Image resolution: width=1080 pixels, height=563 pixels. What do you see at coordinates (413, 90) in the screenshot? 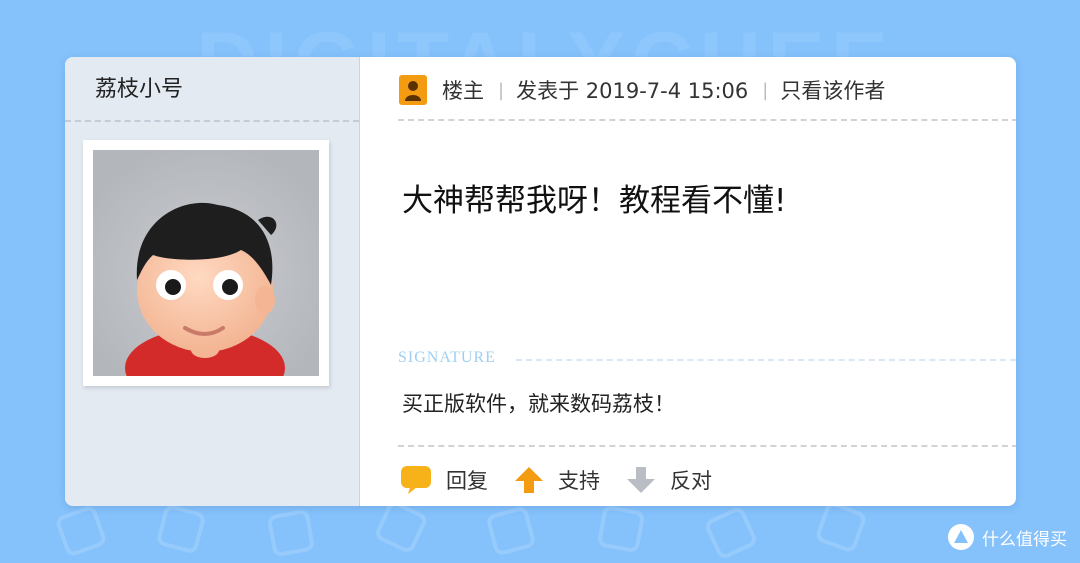
I see `host-badge-icon` at bounding box center [413, 90].